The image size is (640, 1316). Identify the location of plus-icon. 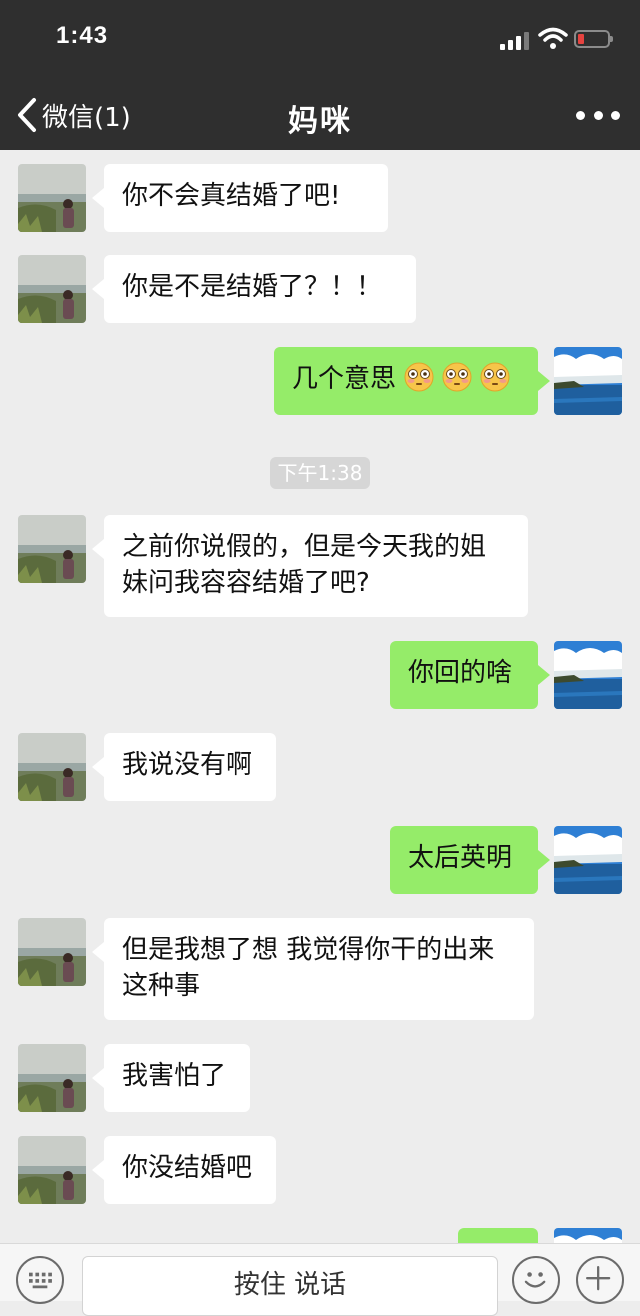
(598, 1278).